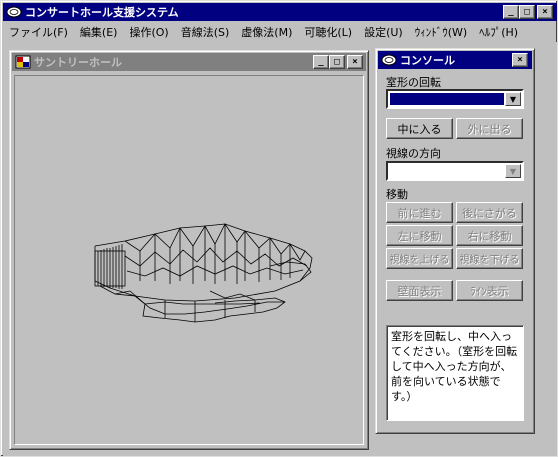  What do you see at coordinates (413, 82) in the screenshot?
I see `rotate-label: 室形の回転` at bounding box center [413, 82].